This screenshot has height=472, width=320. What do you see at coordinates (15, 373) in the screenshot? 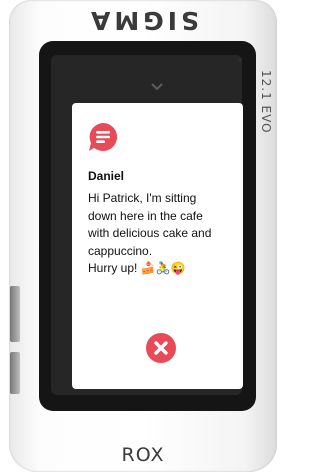
I see `side-button-lower` at bounding box center [15, 373].